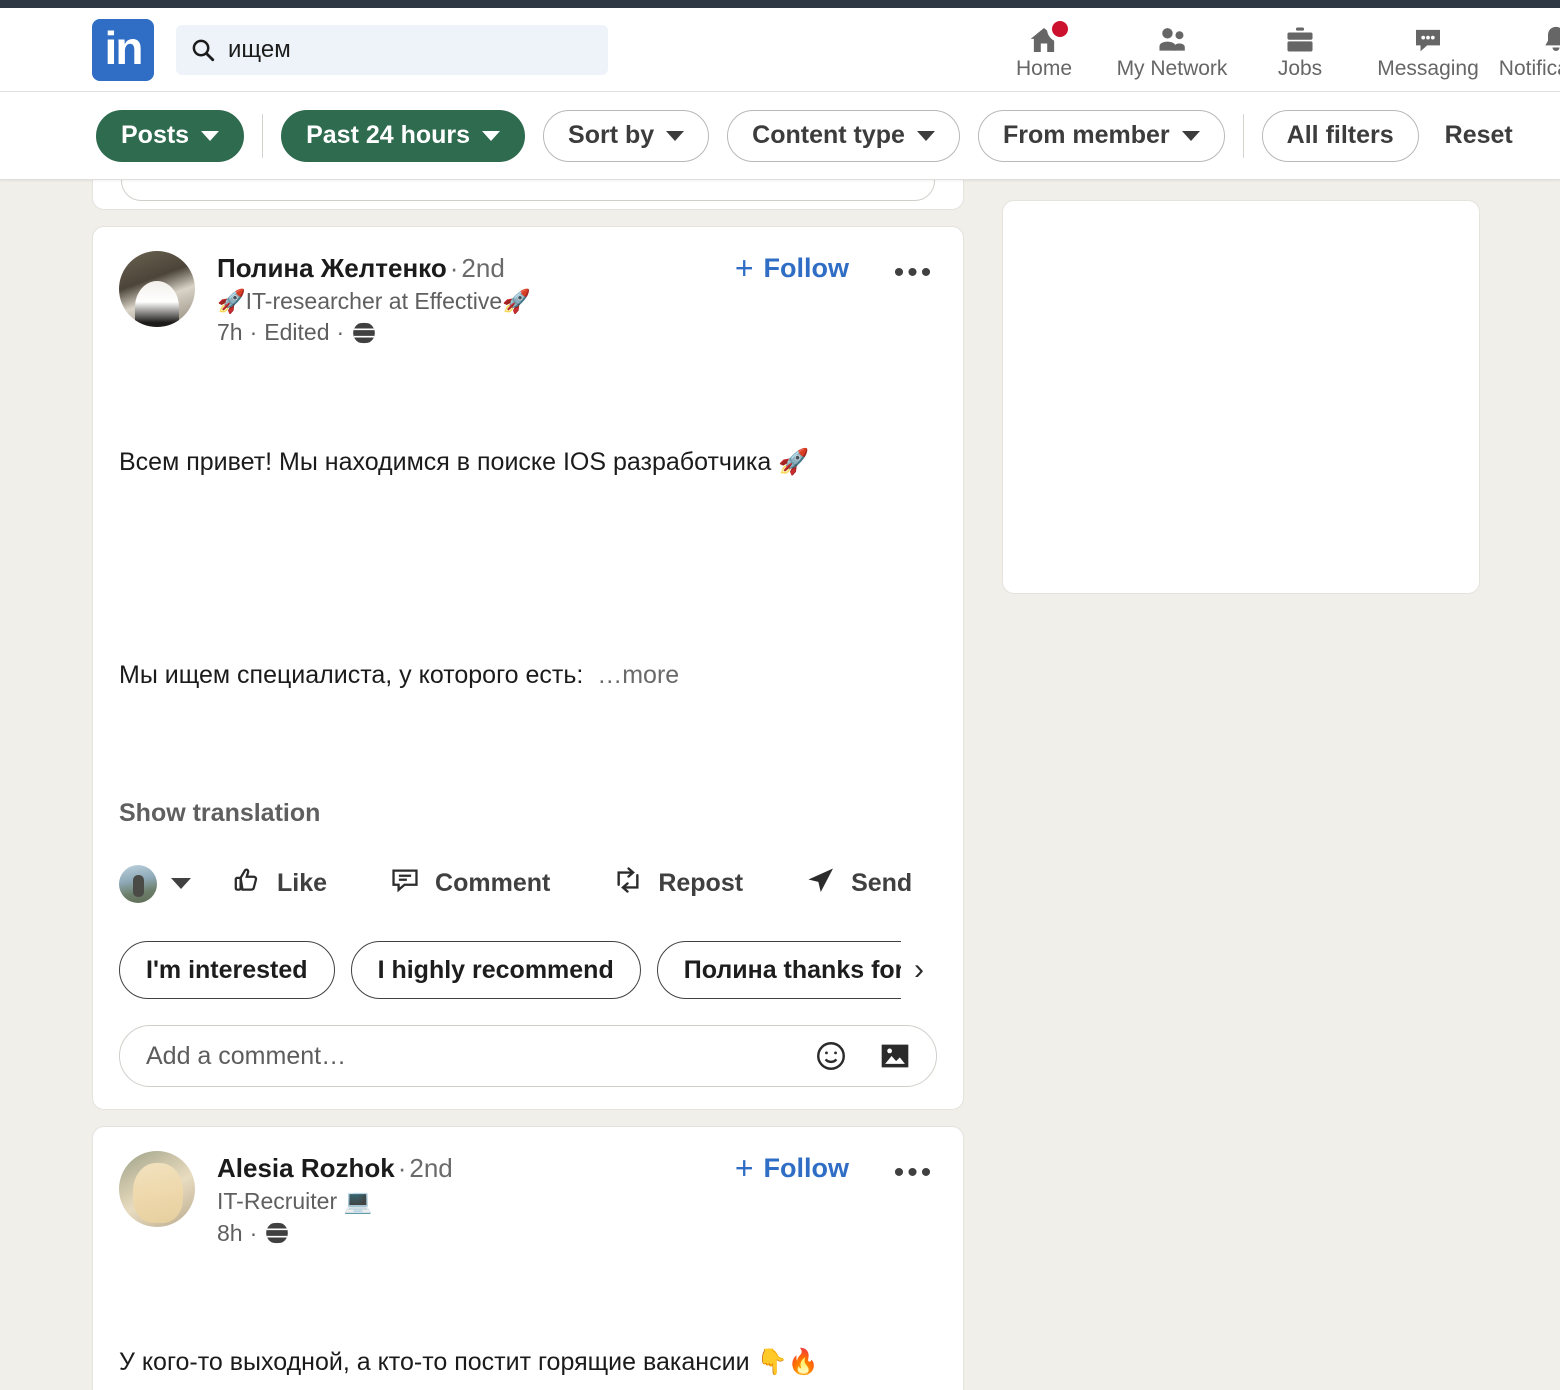  Describe the element at coordinates (1172, 39) in the screenshot. I see `people-icon` at that location.